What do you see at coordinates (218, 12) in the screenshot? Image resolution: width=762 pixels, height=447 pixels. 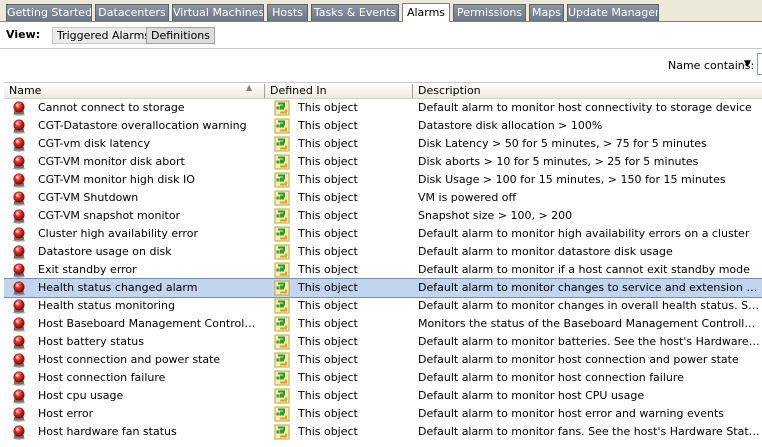 I see `tab-virtual-machines: Virtual Machines` at bounding box center [218, 12].